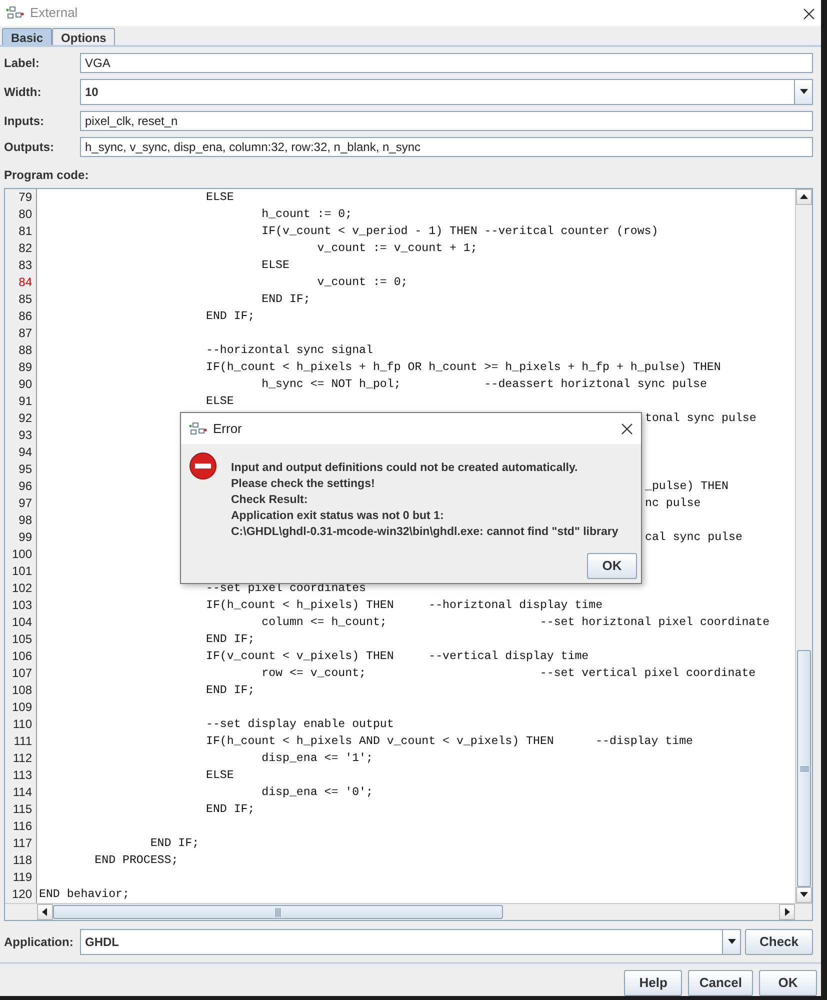 This screenshot has width=827, height=1000. What do you see at coordinates (136, 861) in the screenshot?
I see `code-line: END PROCESS;` at bounding box center [136, 861].